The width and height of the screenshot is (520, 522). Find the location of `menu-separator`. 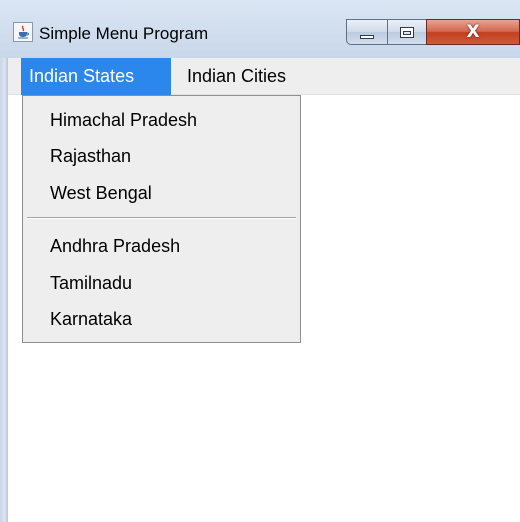

menu-separator is located at coordinates (161, 218).